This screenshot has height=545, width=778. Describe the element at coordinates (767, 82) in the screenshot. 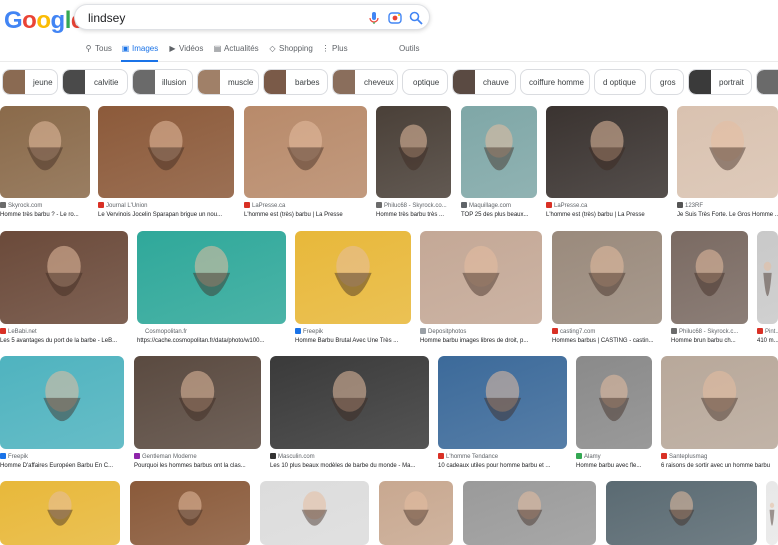

I see `chip-more` at that location.